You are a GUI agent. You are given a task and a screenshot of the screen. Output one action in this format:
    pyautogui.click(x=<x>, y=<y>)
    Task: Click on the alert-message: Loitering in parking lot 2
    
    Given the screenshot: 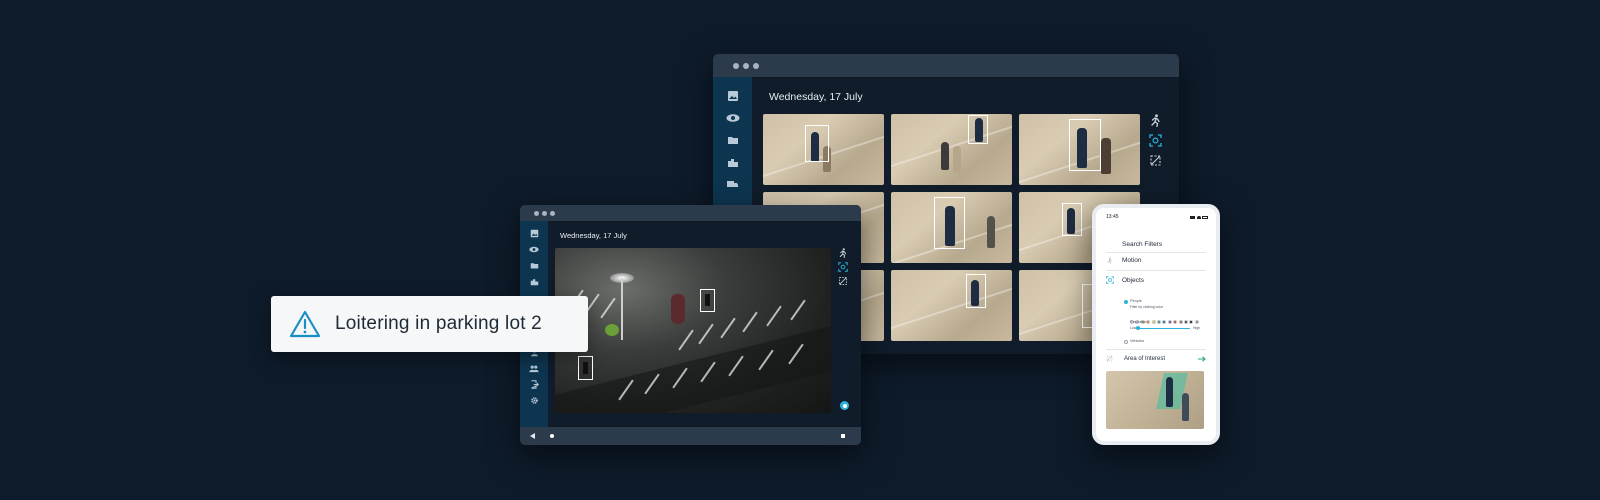 What is the action you would take?
    pyautogui.click(x=438, y=323)
    